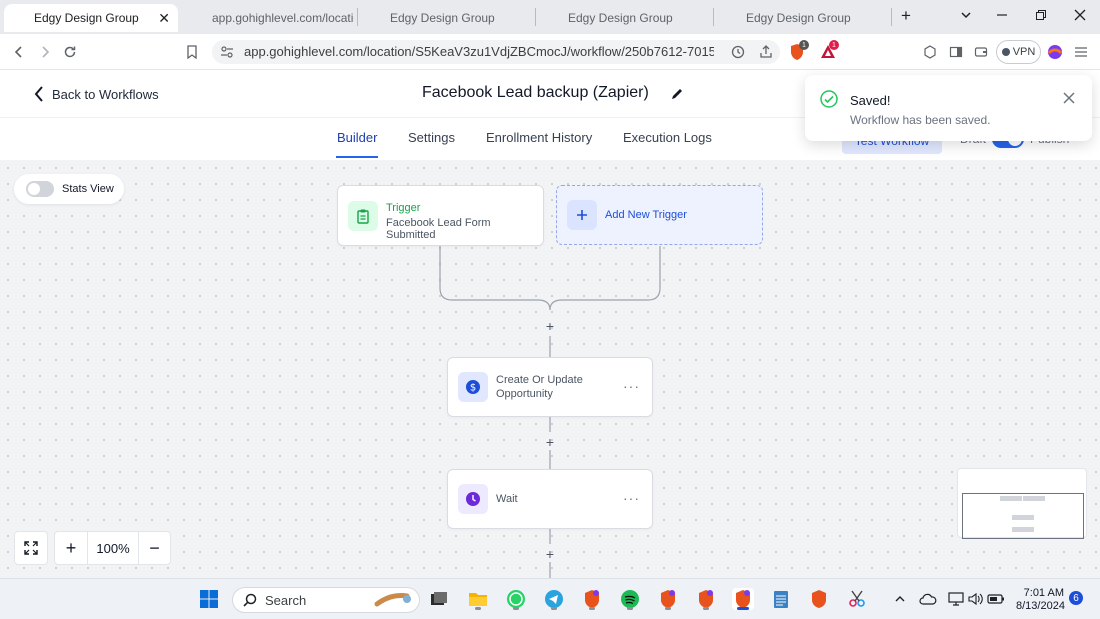 This screenshot has width=1100, height=619. What do you see at coordinates (88, 189) in the screenshot?
I see `stats-view-label: Stats View` at bounding box center [88, 189].